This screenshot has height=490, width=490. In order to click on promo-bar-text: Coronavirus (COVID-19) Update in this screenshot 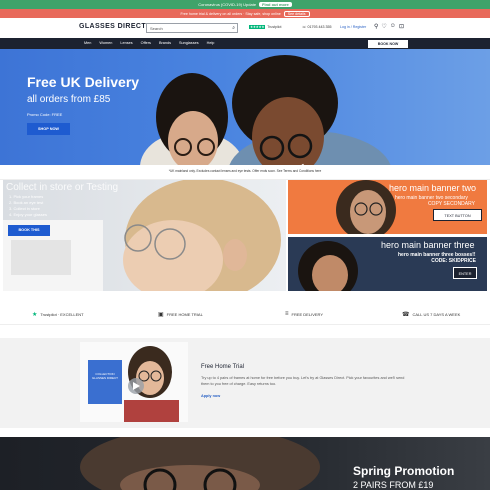, I will do `click(227, 4)`.